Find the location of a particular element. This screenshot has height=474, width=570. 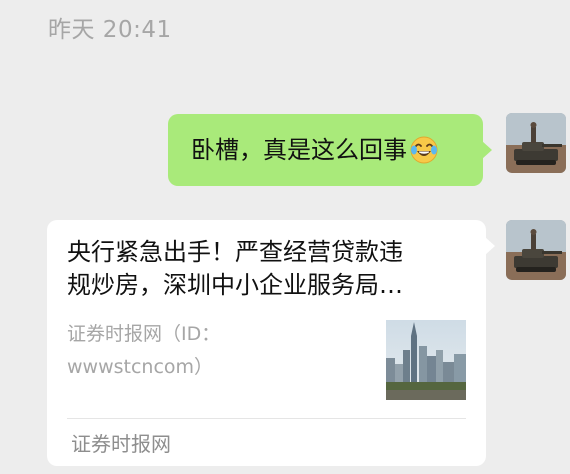

outgoing-text-message: 卧槽，真是这么回事 is located at coordinates (330, 150).